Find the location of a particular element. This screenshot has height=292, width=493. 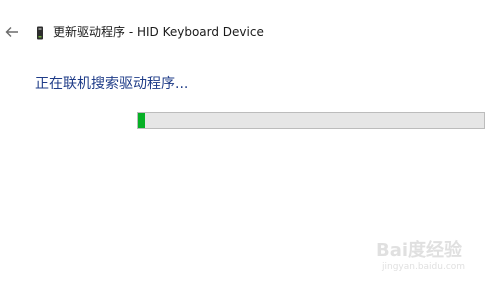

watermark-url: jingyan.baidu.com is located at coordinates (424, 267).